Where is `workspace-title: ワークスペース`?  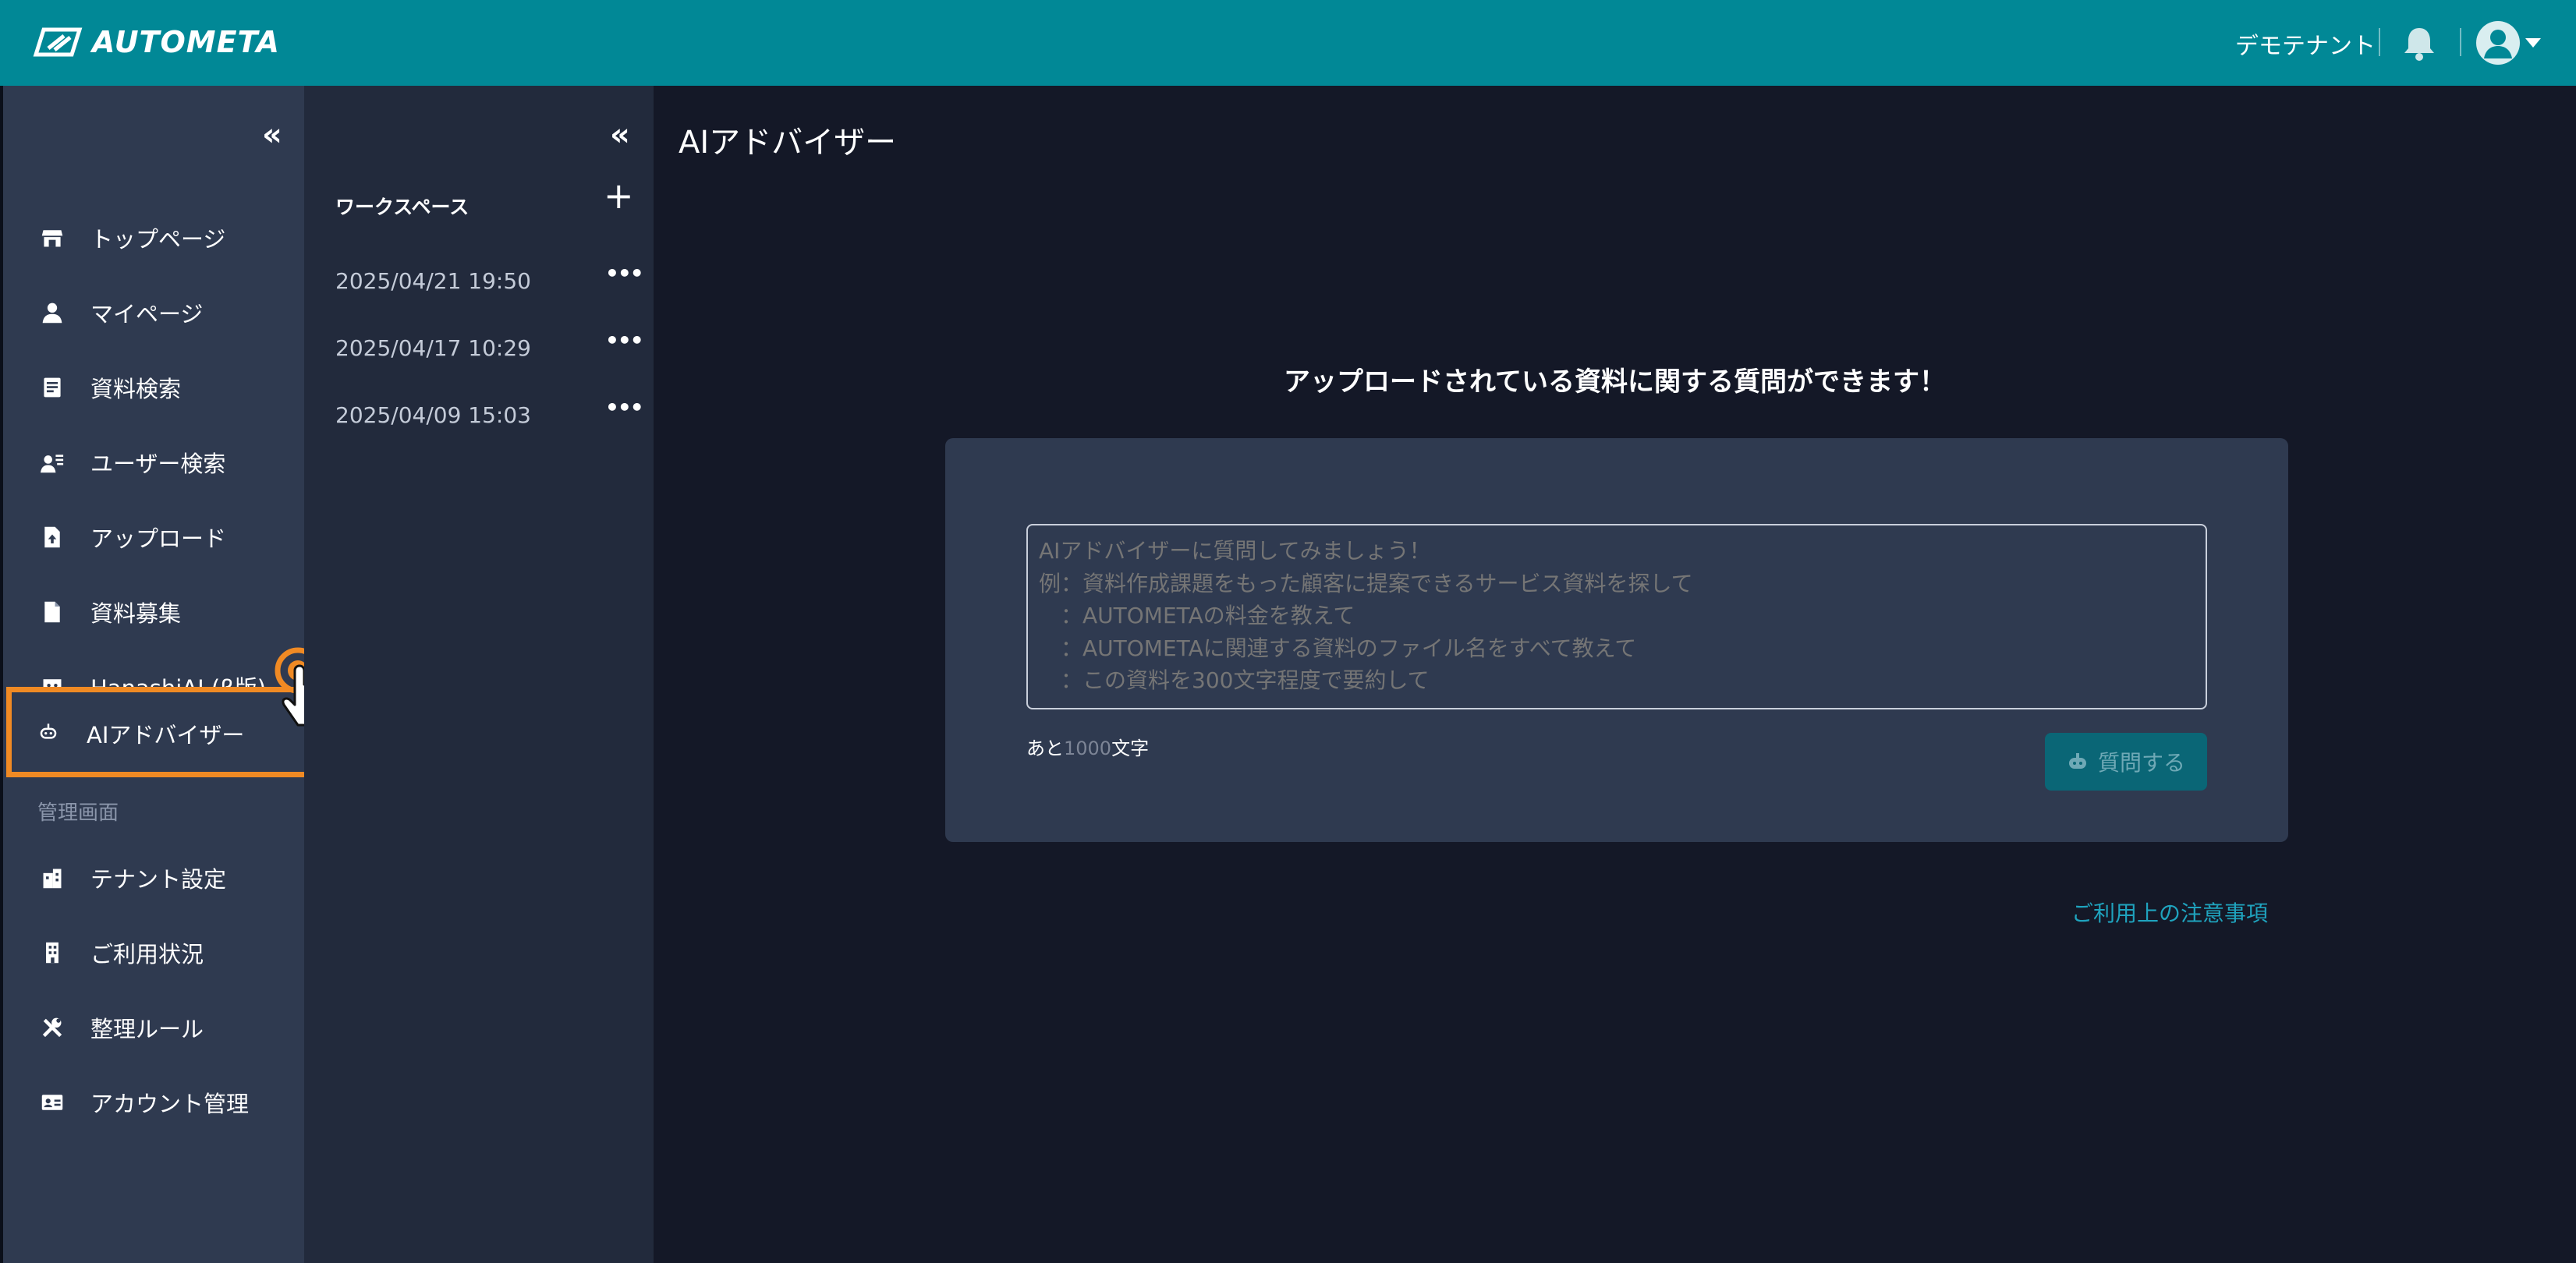 workspace-title: ワークスペース is located at coordinates (402, 207).